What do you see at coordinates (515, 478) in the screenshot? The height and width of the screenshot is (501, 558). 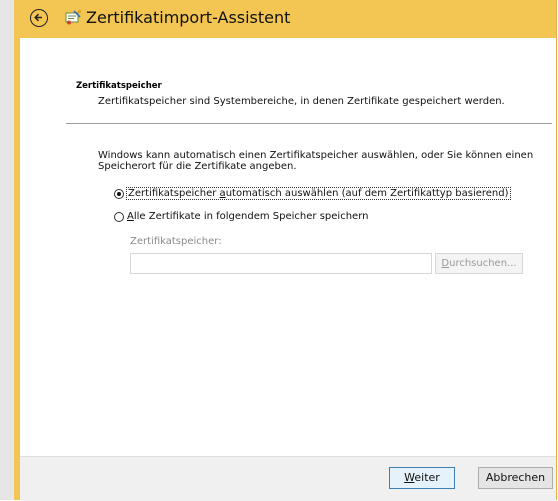 I see `cancel-button: Abbrechen` at bounding box center [515, 478].